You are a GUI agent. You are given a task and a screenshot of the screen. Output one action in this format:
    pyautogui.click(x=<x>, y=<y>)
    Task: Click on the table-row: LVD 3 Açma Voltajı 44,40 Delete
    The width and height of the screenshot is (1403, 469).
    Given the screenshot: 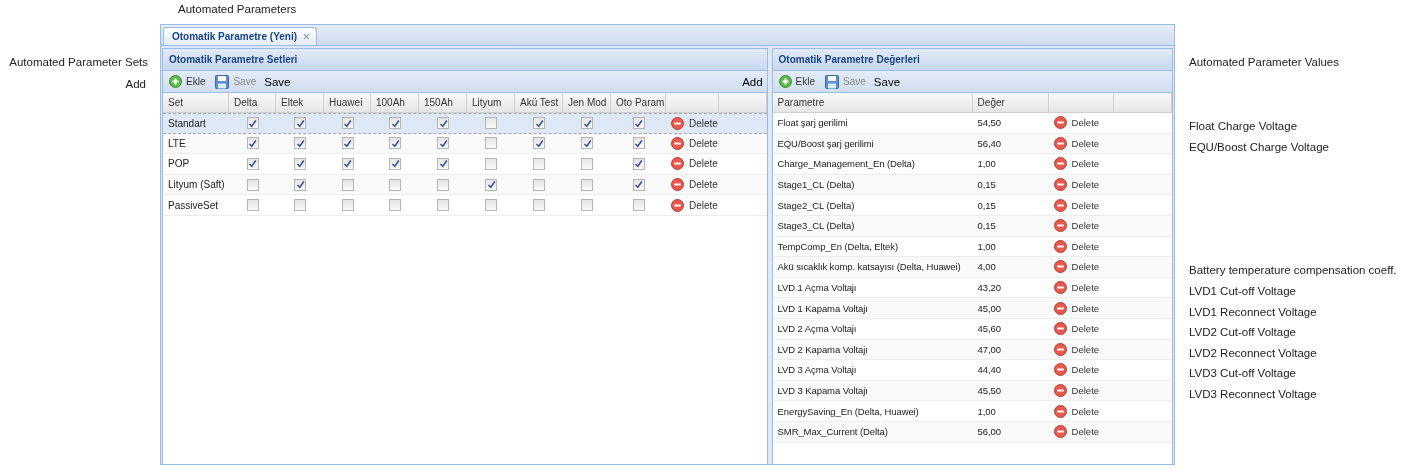 What is the action you would take?
    pyautogui.click(x=972, y=370)
    